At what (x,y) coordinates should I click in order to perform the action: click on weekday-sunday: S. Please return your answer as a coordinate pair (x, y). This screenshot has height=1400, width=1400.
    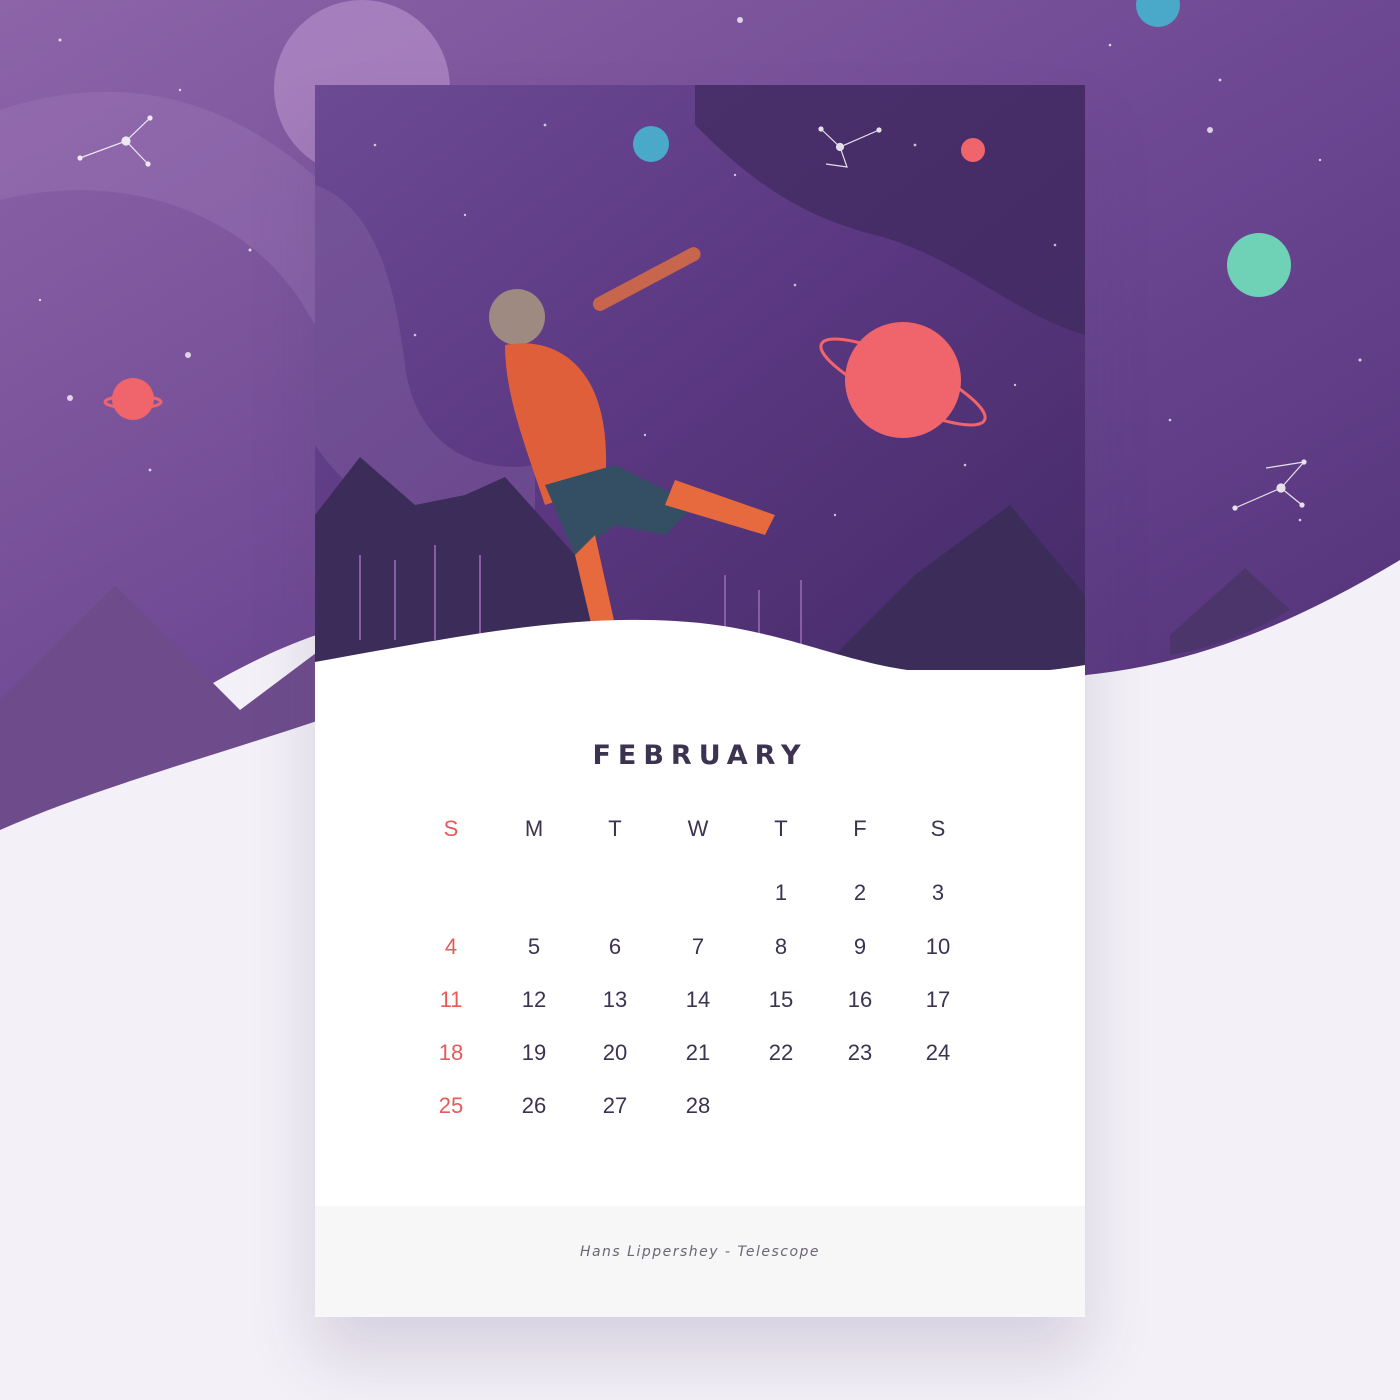
    Looking at the image, I should click on (451, 828).